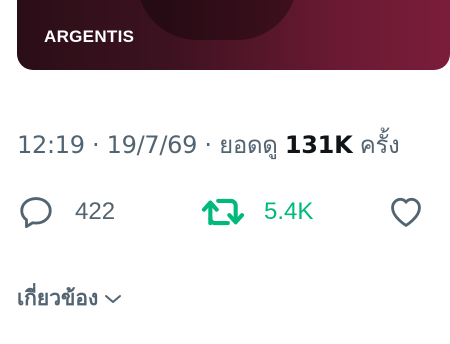 This screenshot has height=344, width=450. I want to click on related-toggle: เกี่ยวข้อง, so click(69, 298).